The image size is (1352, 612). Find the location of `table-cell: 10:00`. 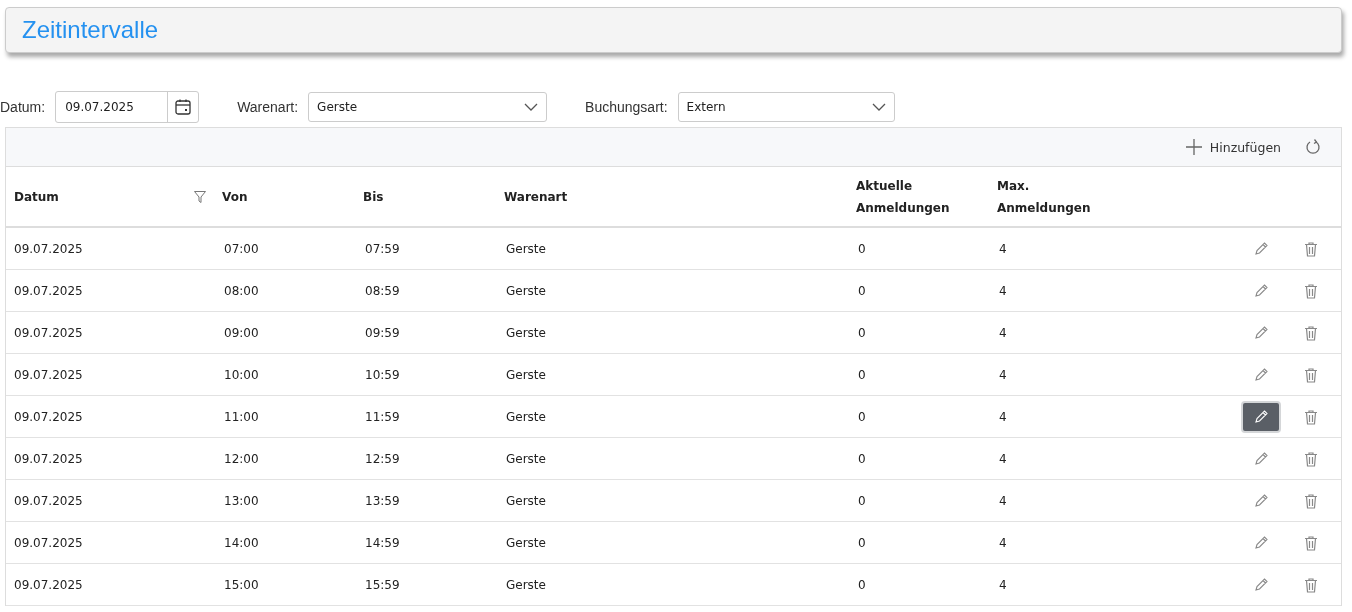

table-cell: 10:00 is located at coordinates (241, 374).